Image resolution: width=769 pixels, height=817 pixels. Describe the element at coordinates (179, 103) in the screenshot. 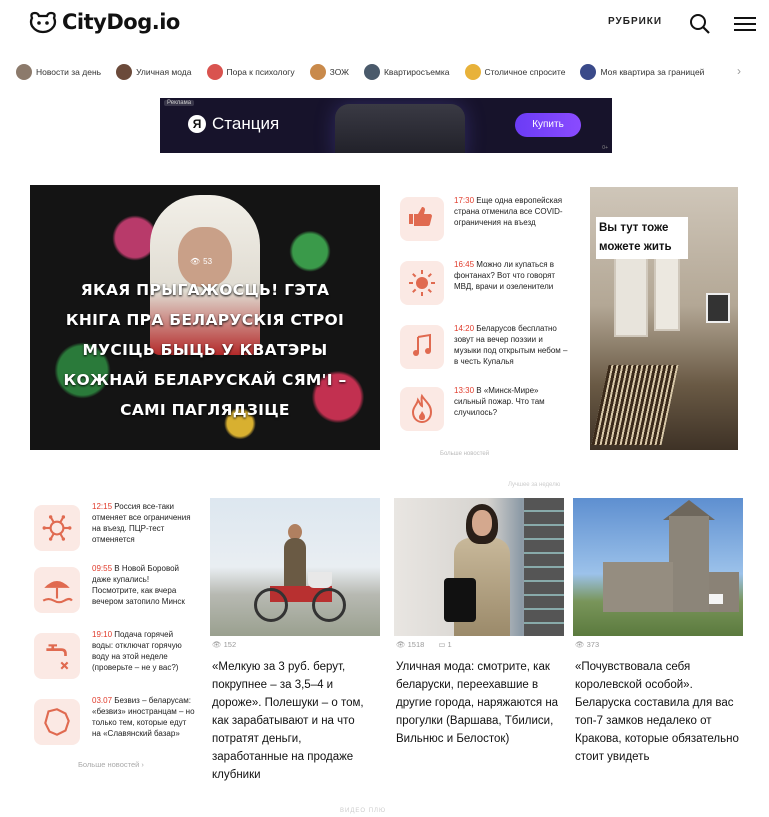

I see `ad-label: Реклама` at that location.